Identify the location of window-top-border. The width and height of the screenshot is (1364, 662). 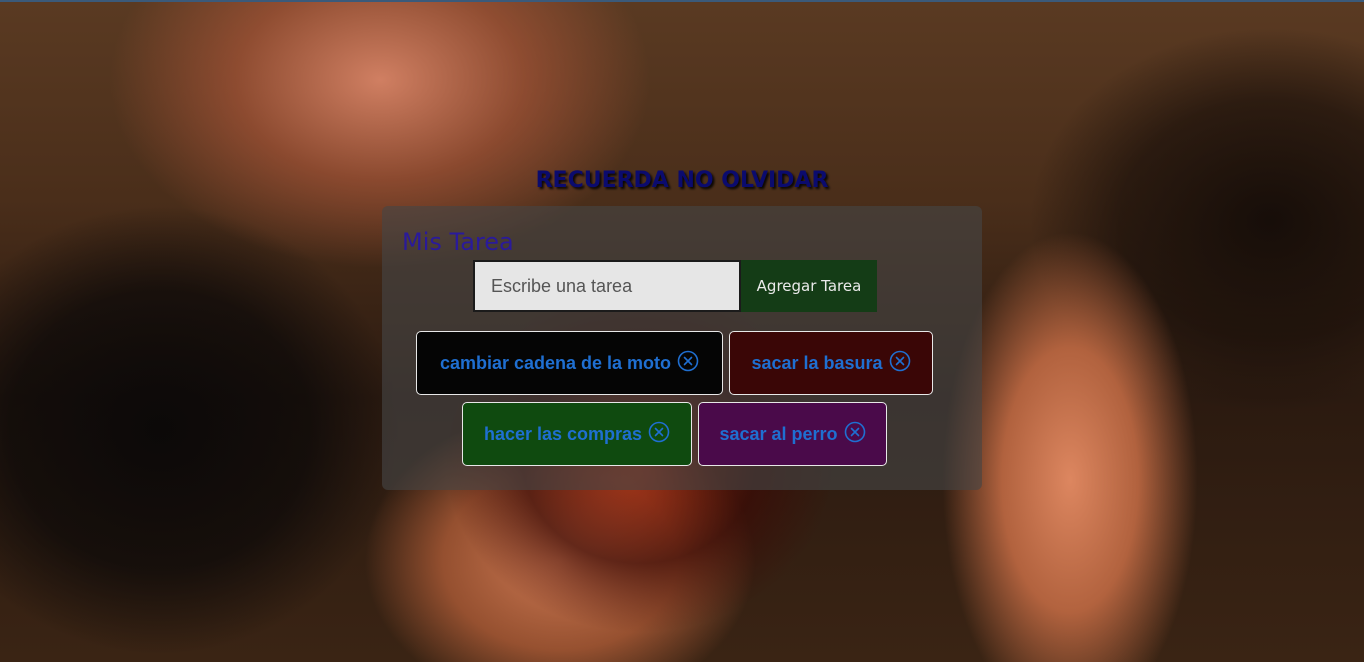
(682, 1).